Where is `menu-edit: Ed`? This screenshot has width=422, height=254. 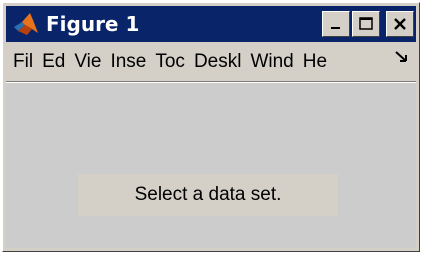
menu-edit: Ed is located at coordinates (53, 62).